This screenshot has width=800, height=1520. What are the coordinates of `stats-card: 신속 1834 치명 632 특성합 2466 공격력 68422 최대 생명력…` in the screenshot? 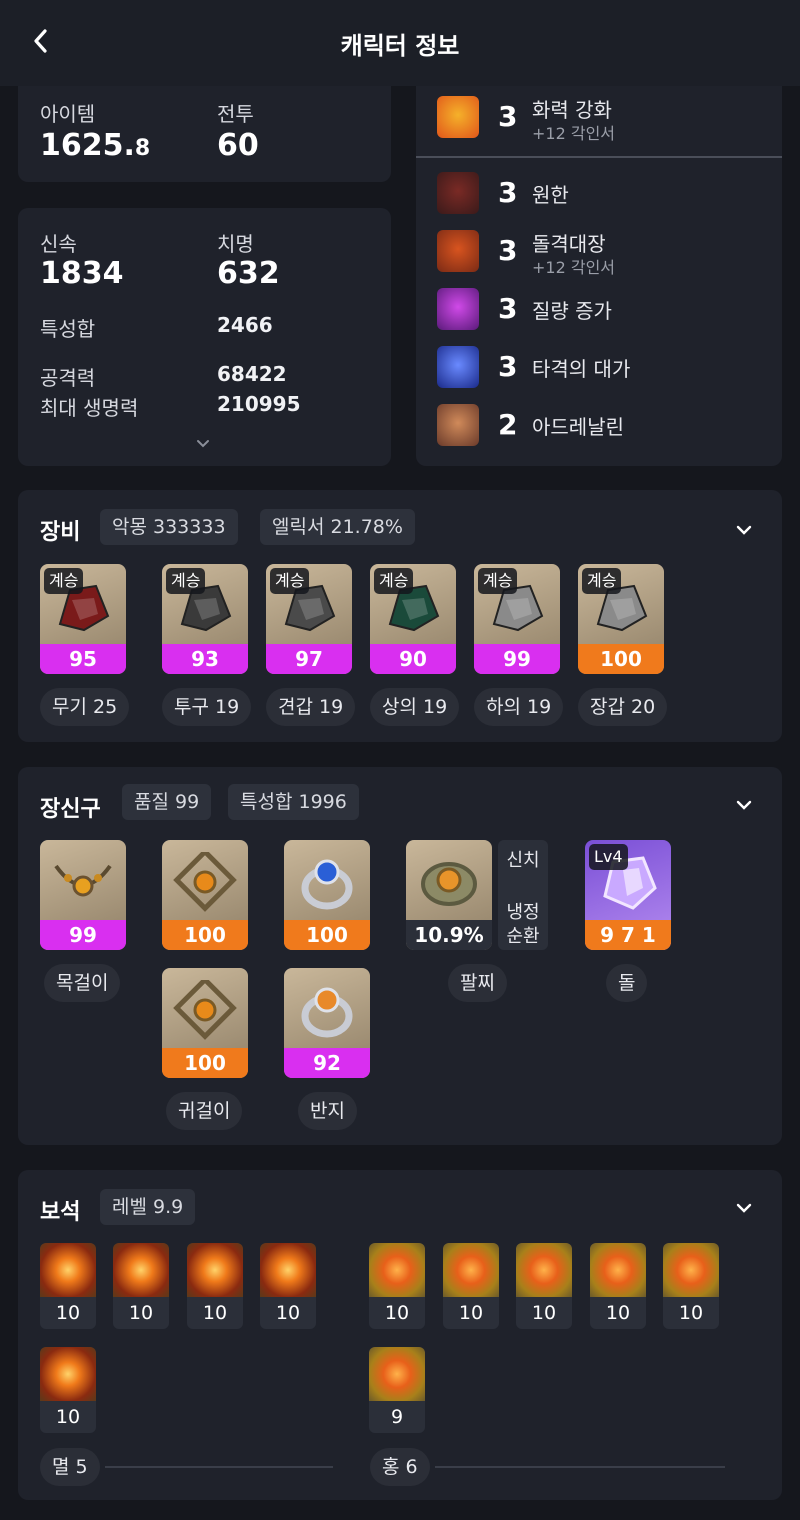 It's located at (204, 337).